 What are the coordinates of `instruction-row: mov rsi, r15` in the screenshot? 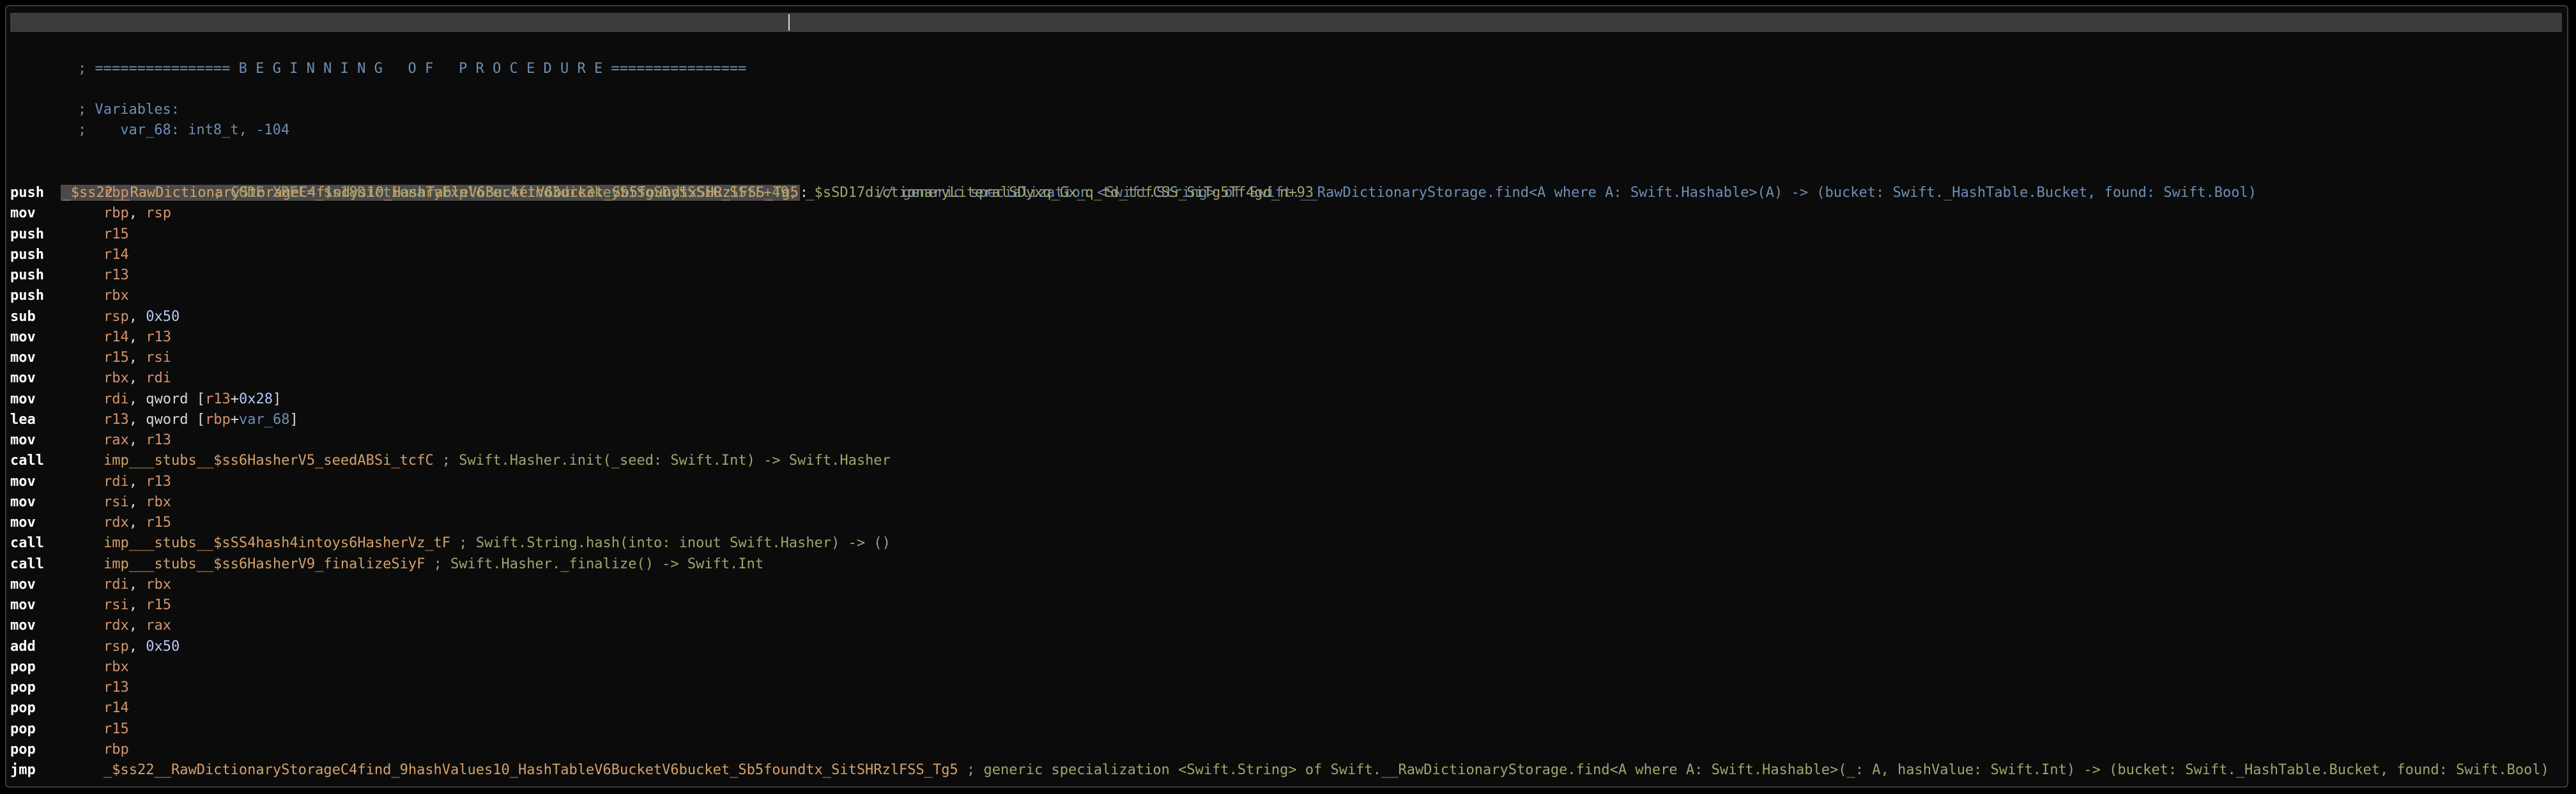 It's located at (1286, 605).